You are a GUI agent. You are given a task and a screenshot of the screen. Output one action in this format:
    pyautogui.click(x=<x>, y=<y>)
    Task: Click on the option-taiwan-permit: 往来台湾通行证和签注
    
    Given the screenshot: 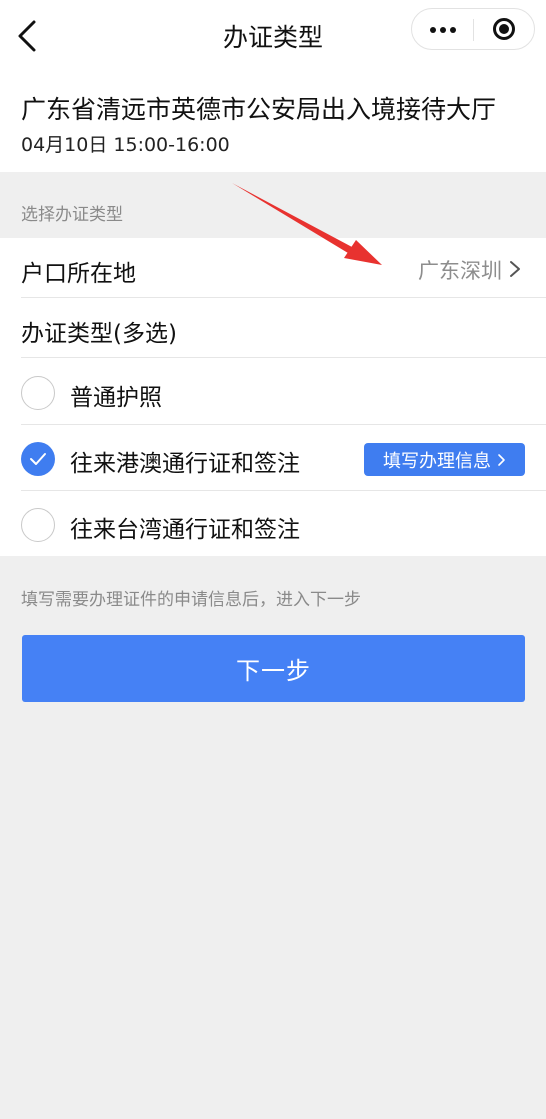 What is the action you would take?
    pyautogui.click(x=273, y=524)
    